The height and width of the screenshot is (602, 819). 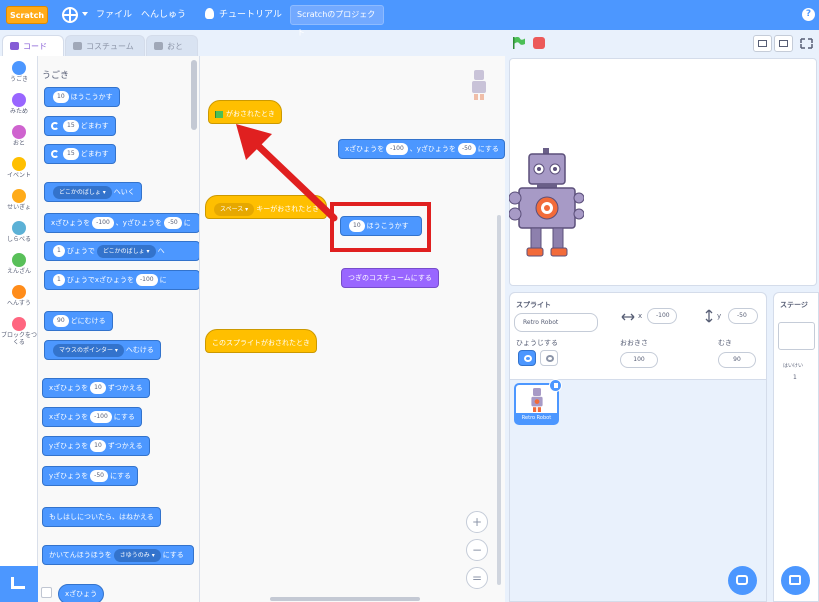 I want to click on tab-sounds: おと, so click(x=172, y=45).